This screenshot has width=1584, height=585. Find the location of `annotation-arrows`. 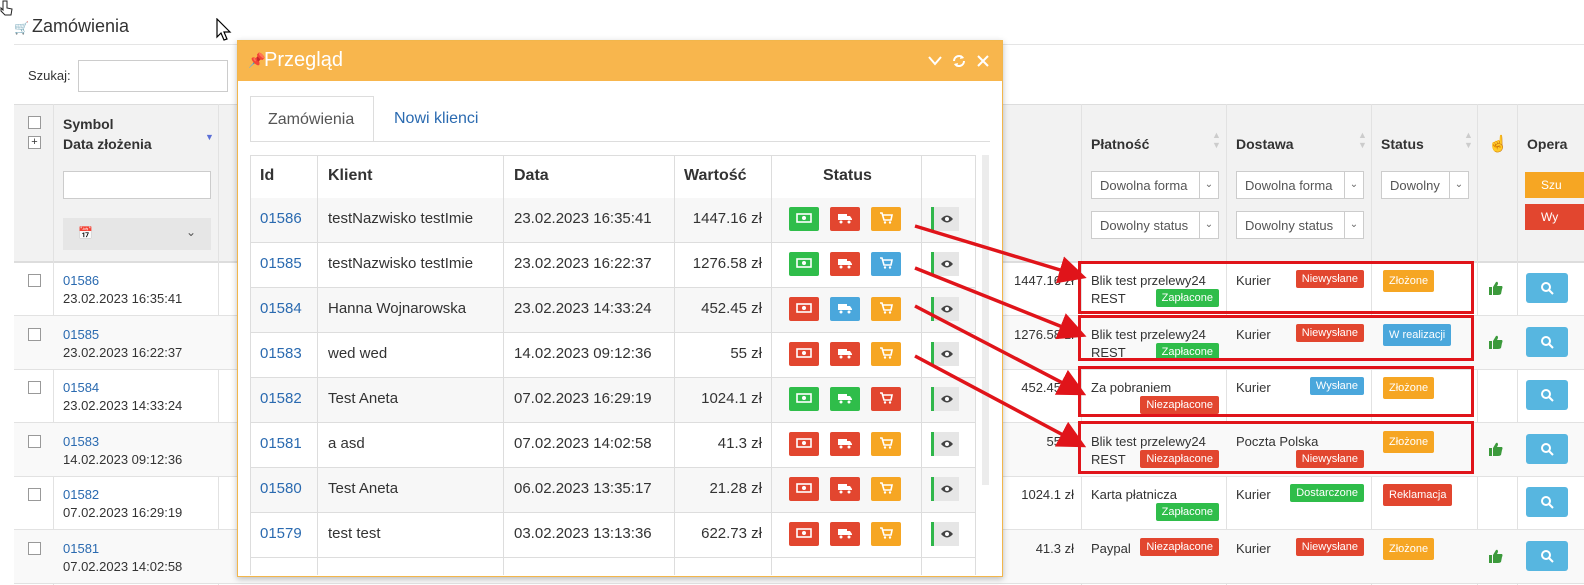

annotation-arrows is located at coordinates (1000, 336).